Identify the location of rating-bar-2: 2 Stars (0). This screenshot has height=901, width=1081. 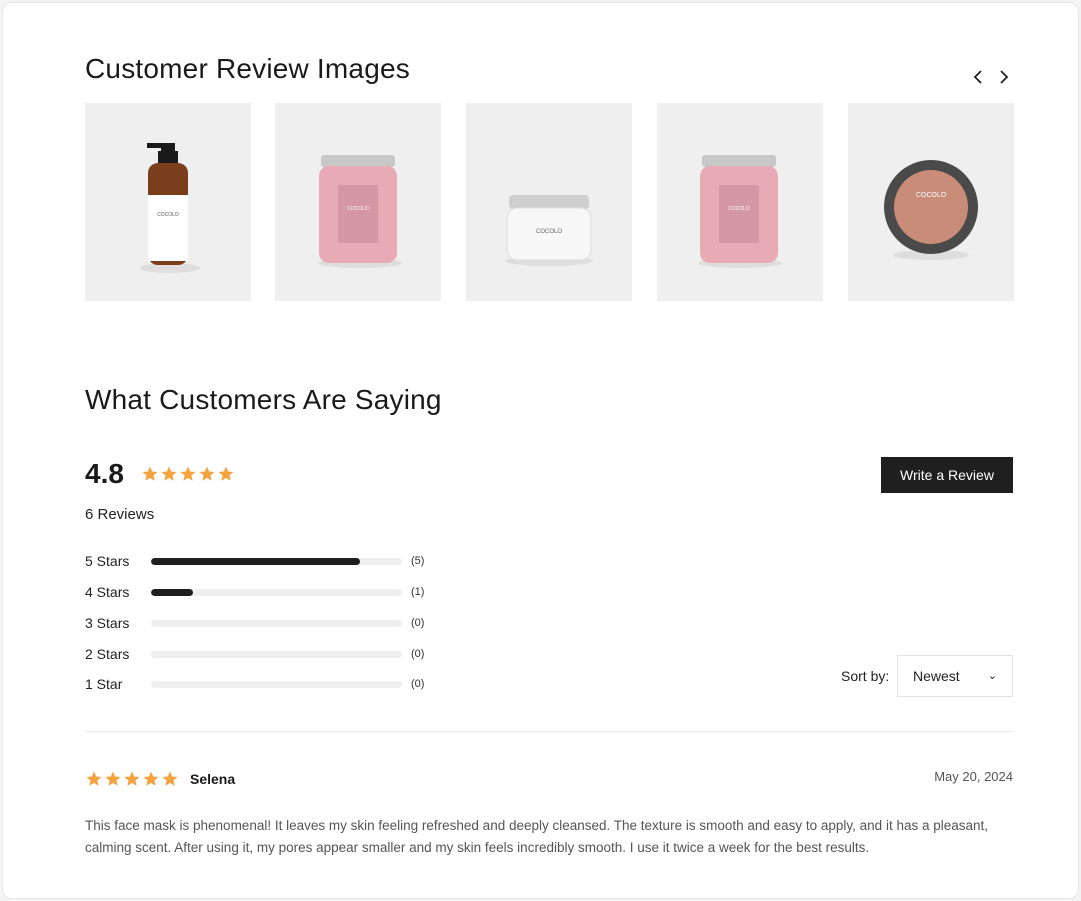
(254, 654).